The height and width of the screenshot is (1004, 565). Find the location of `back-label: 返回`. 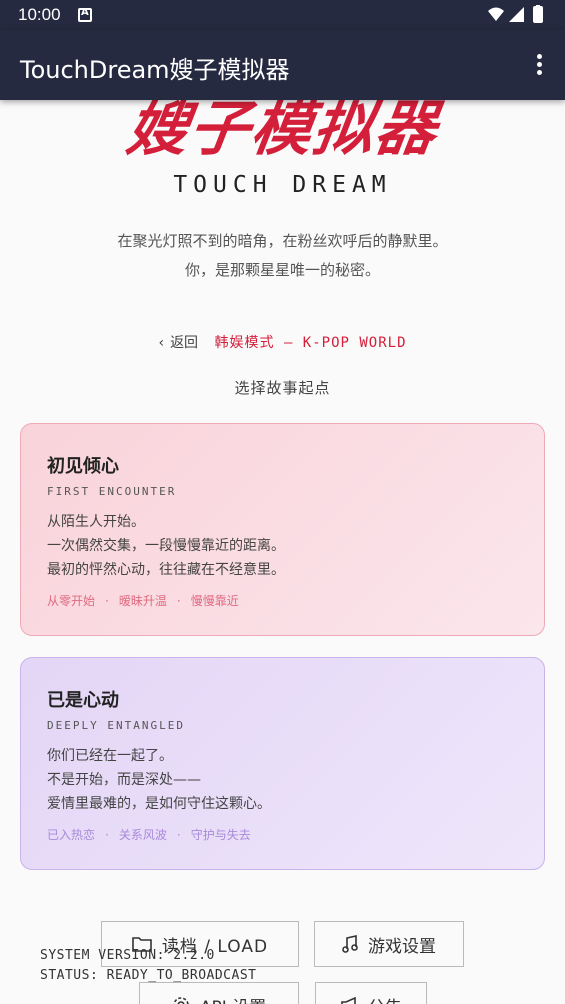

back-label: 返回 is located at coordinates (184, 343).